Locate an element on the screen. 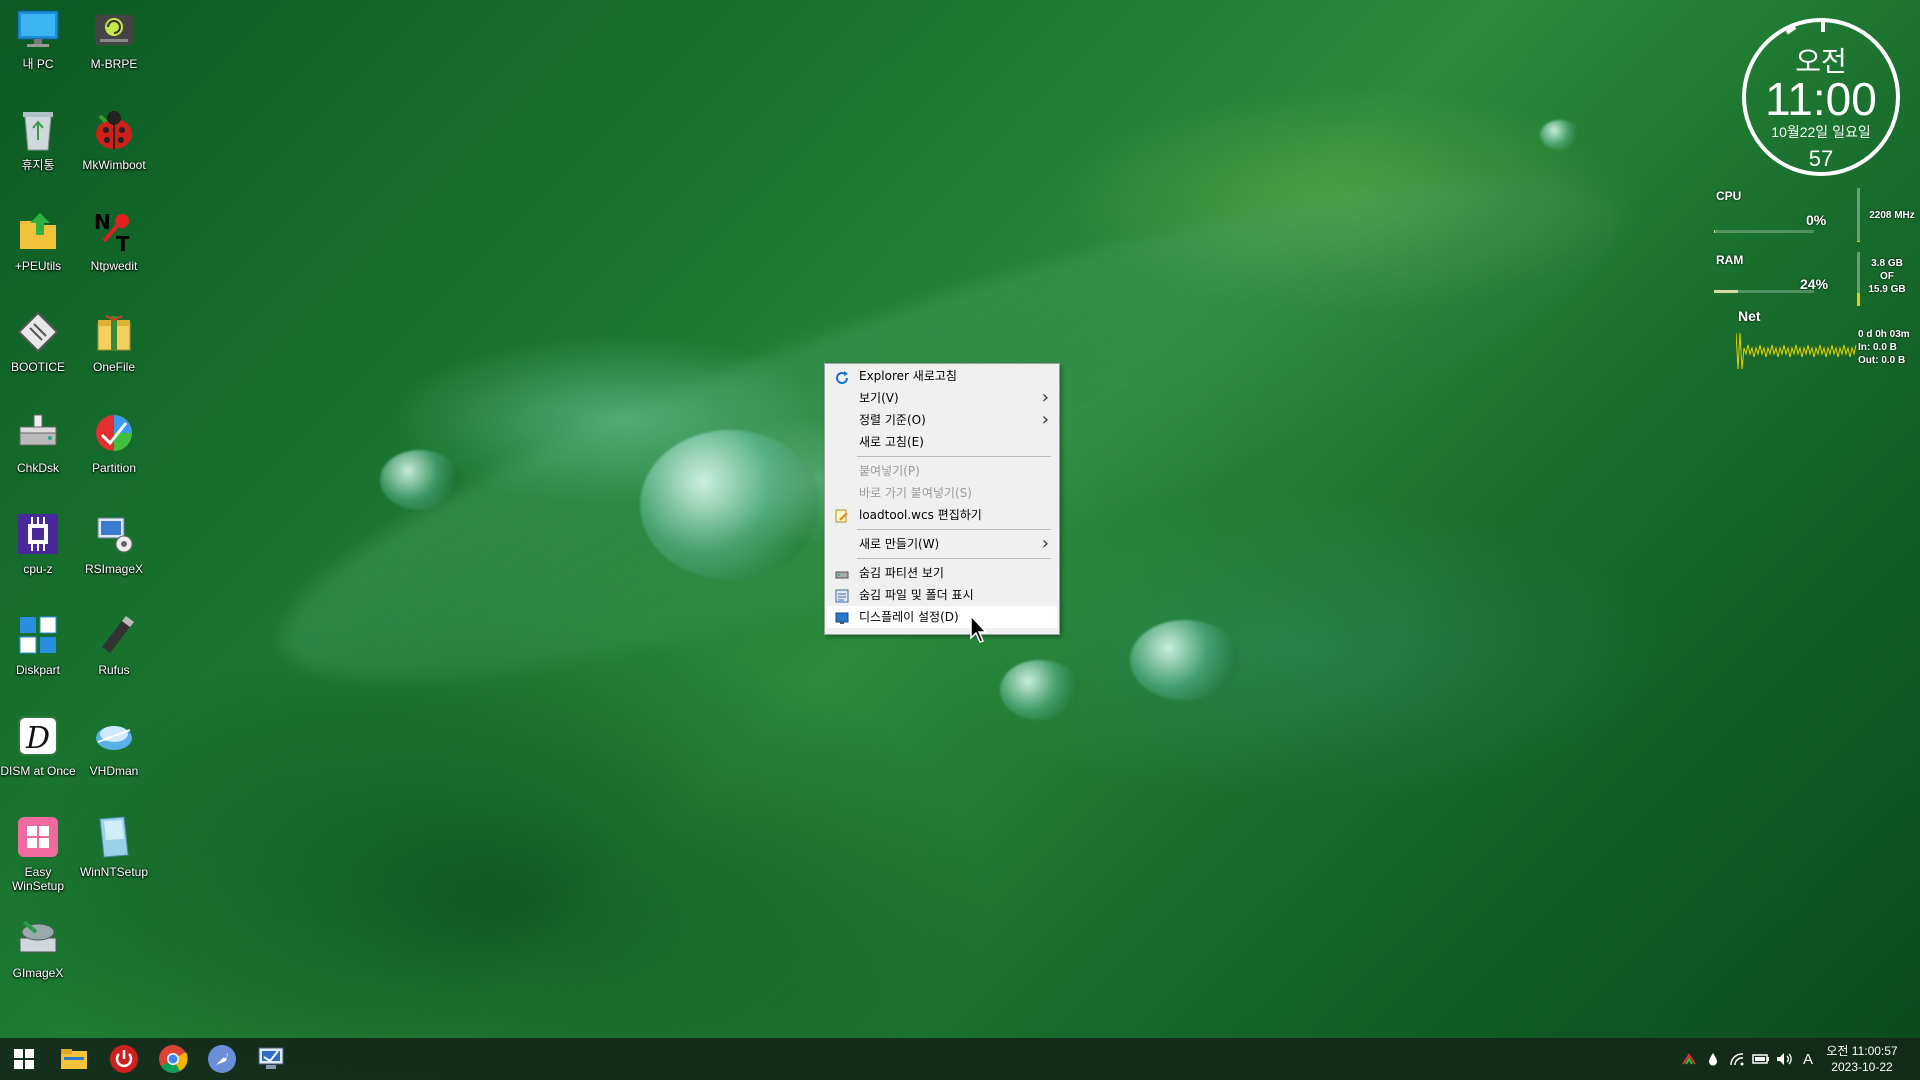 Image resolution: width=1920 pixels, height=1080 pixels. context-menu-item: 바로 가기 붙여넣기(S) is located at coordinates (942, 493).